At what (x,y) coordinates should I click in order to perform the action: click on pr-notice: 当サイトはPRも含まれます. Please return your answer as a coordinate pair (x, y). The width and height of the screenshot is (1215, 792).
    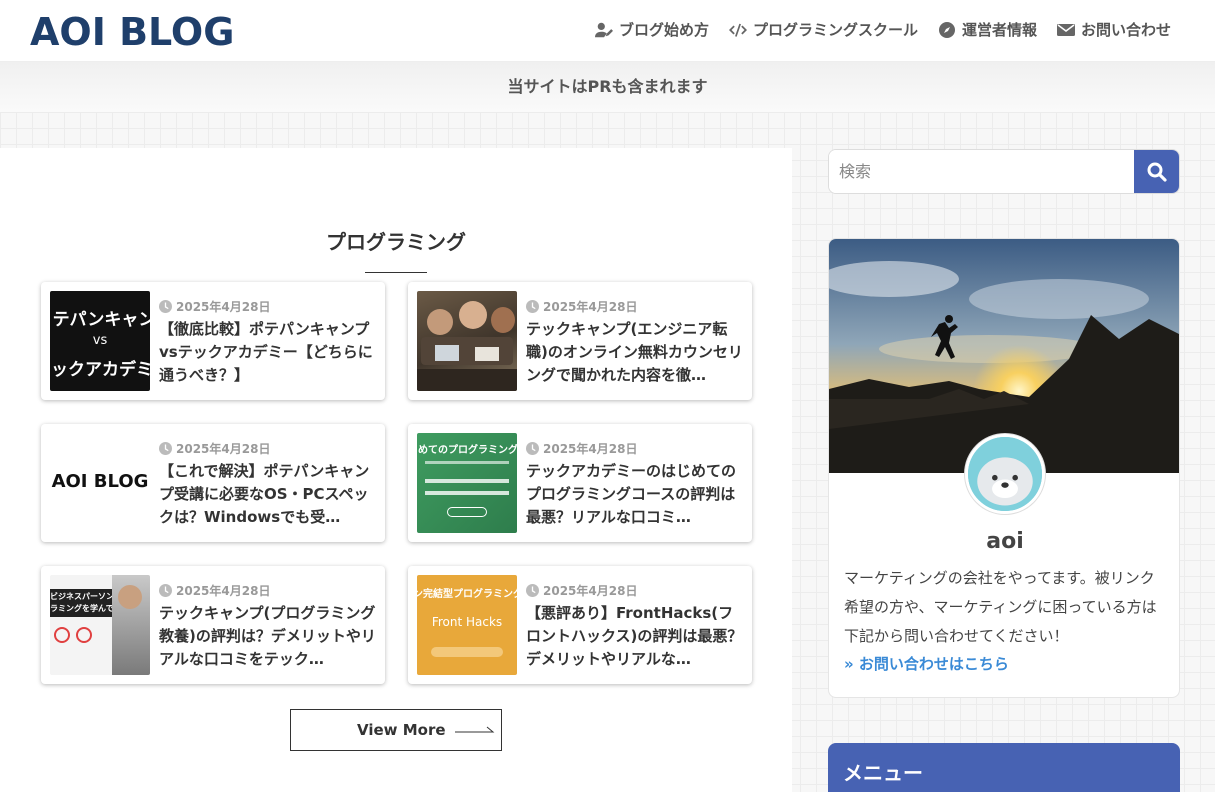
    Looking at the image, I should click on (607, 87).